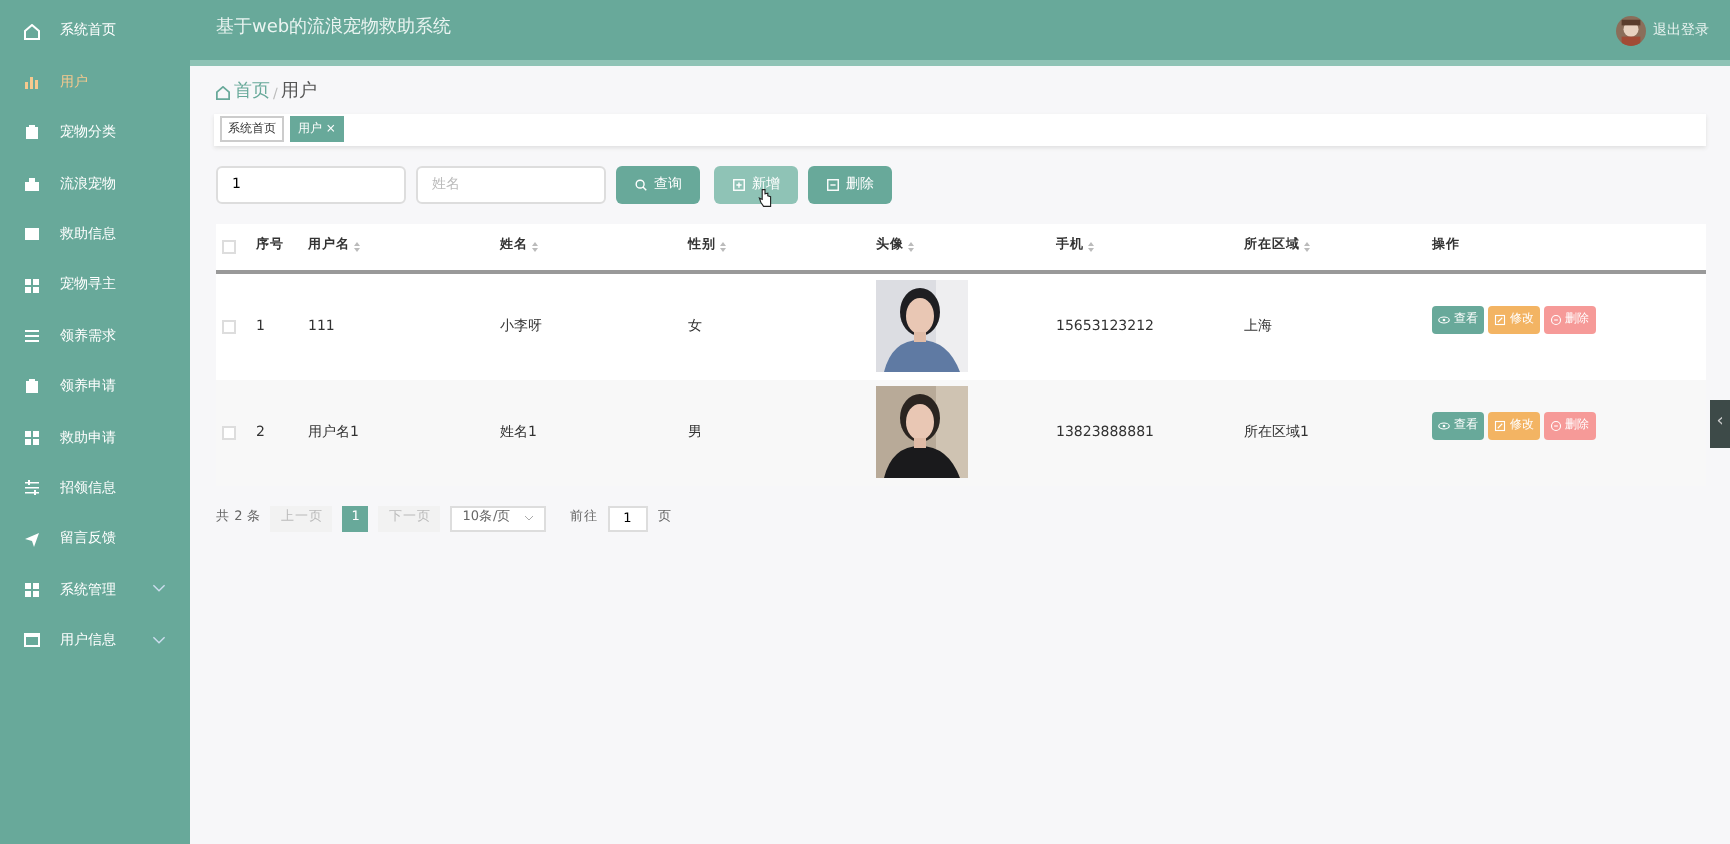  What do you see at coordinates (32, 640) in the screenshot?
I see `window-icon` at bounding box center [32, 640].